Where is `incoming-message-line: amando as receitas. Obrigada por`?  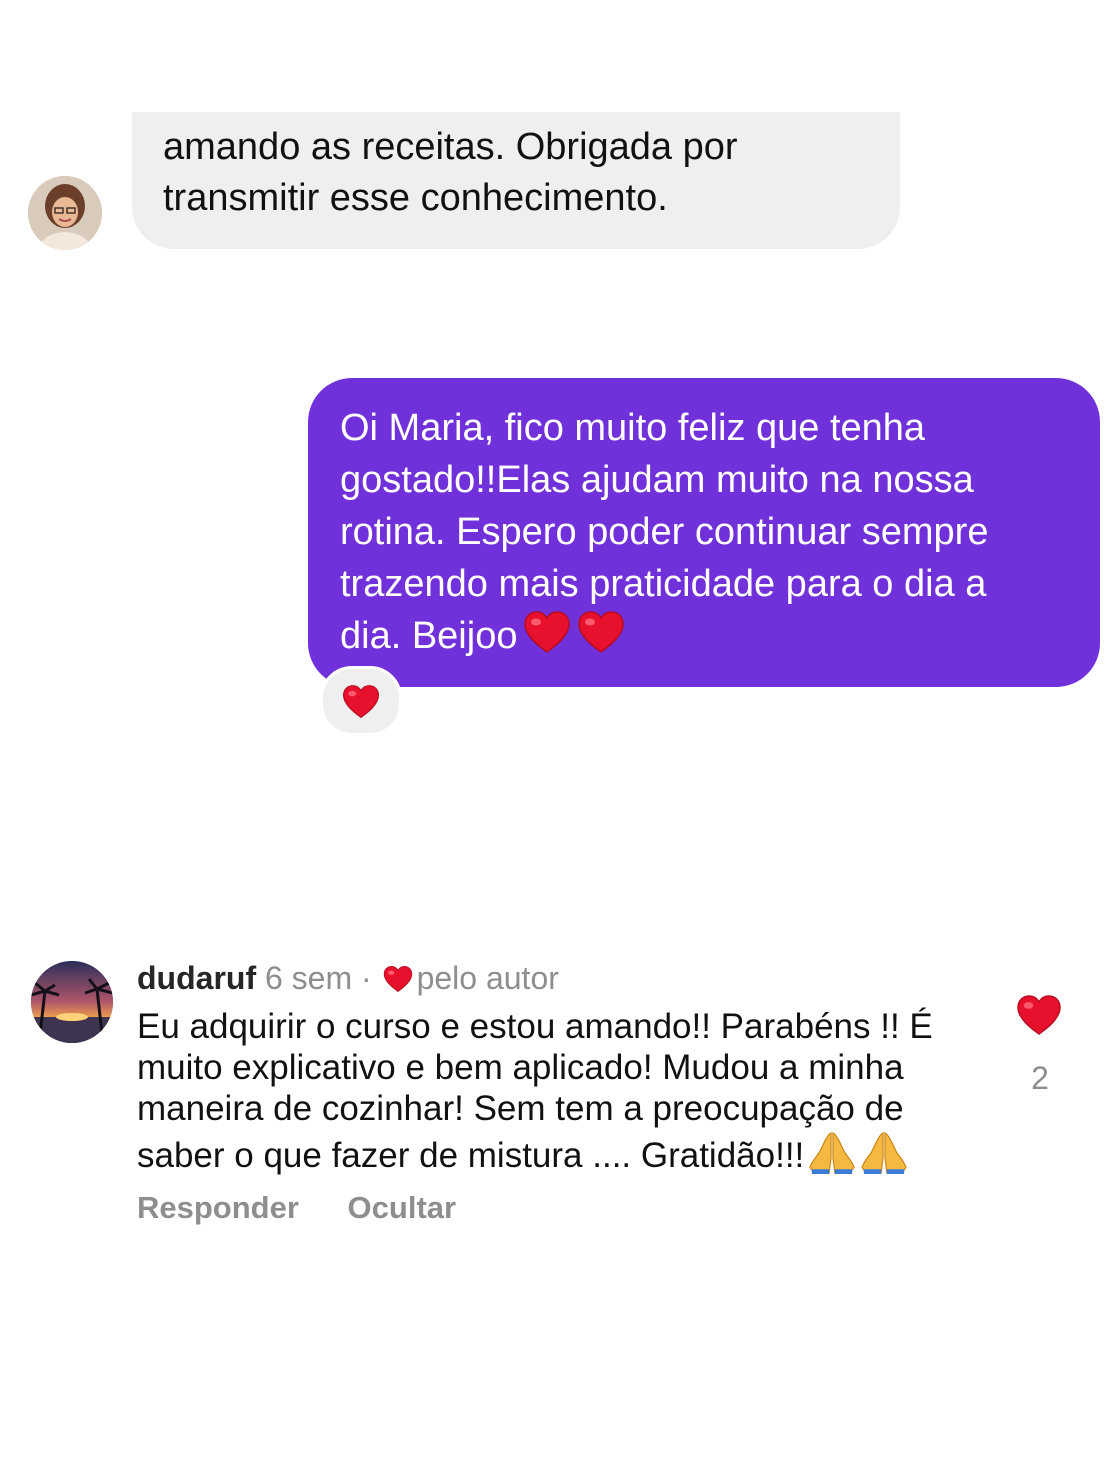 incoming-message-line: amando as receitas. Obrigada por is located at coordinates (450, 147).